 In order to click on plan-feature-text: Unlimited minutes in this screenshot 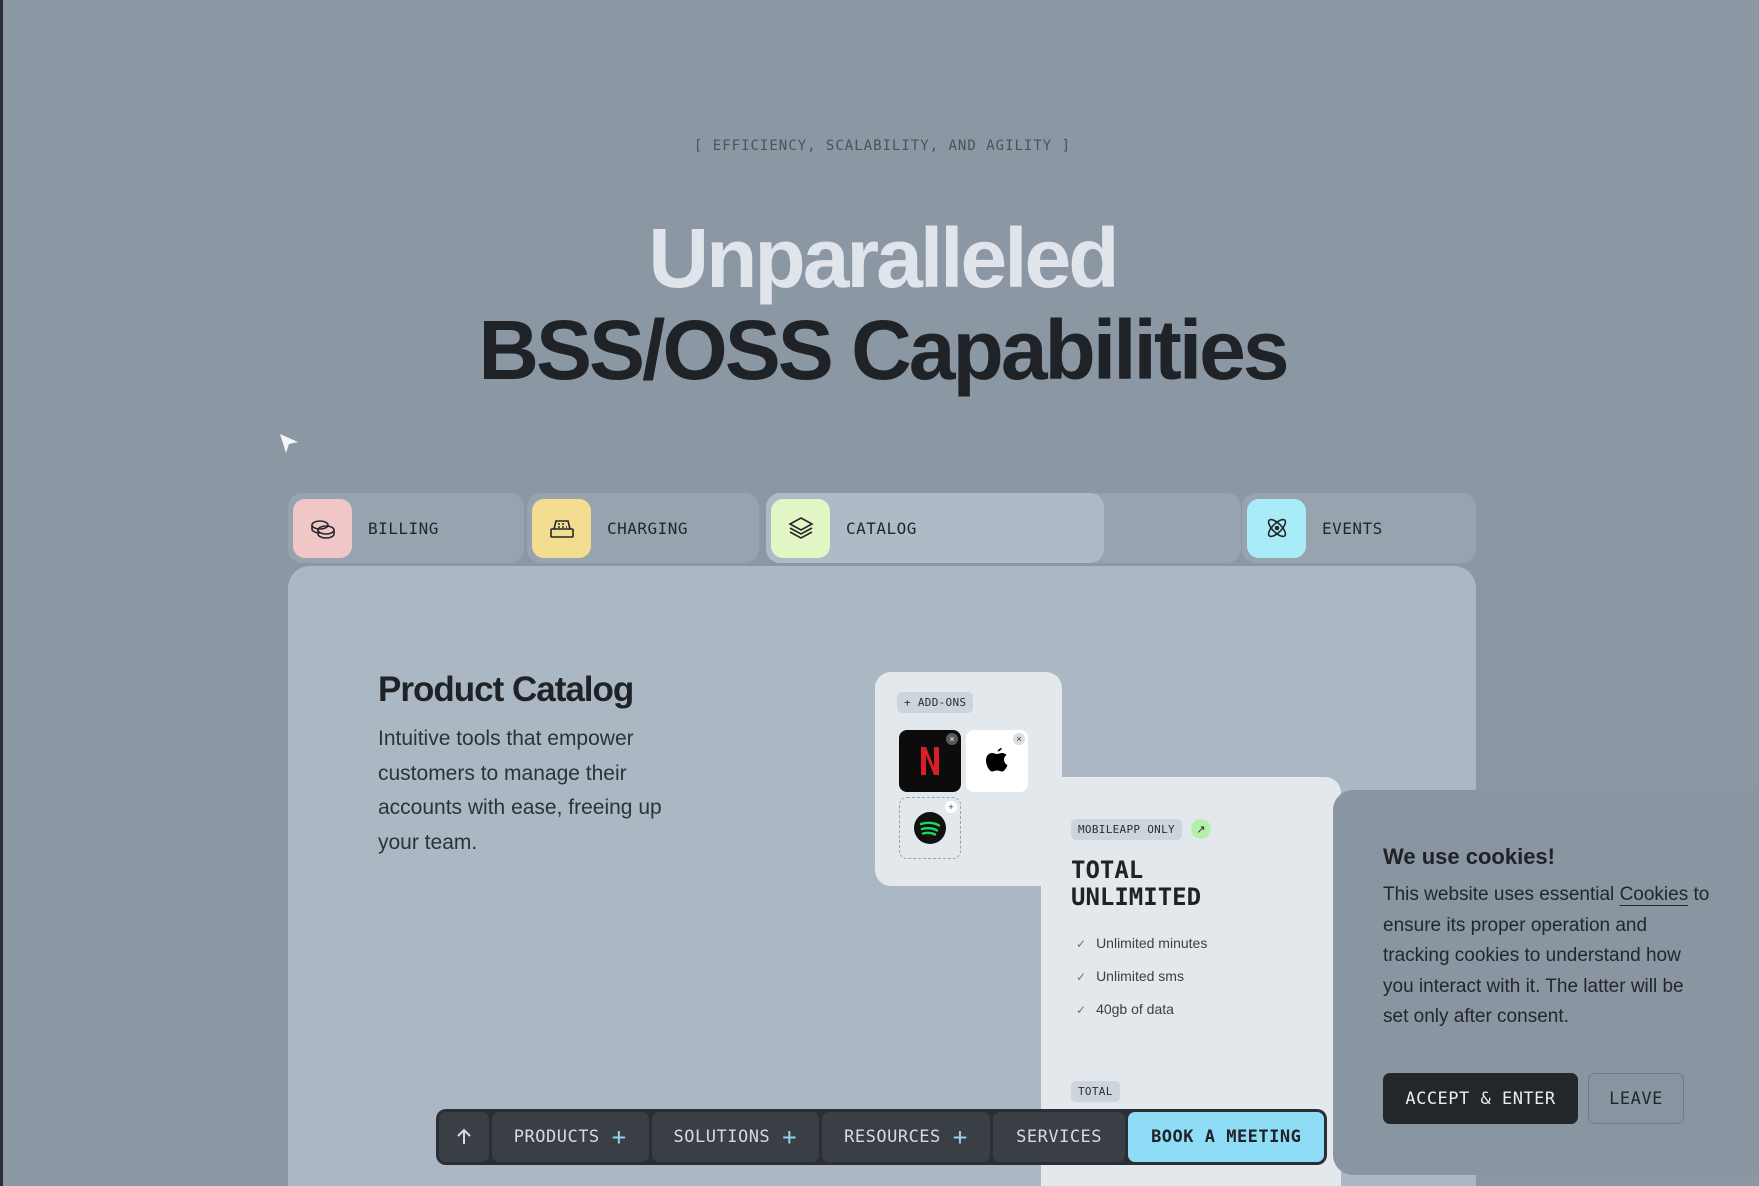, I will do `click(1152, 943)`.